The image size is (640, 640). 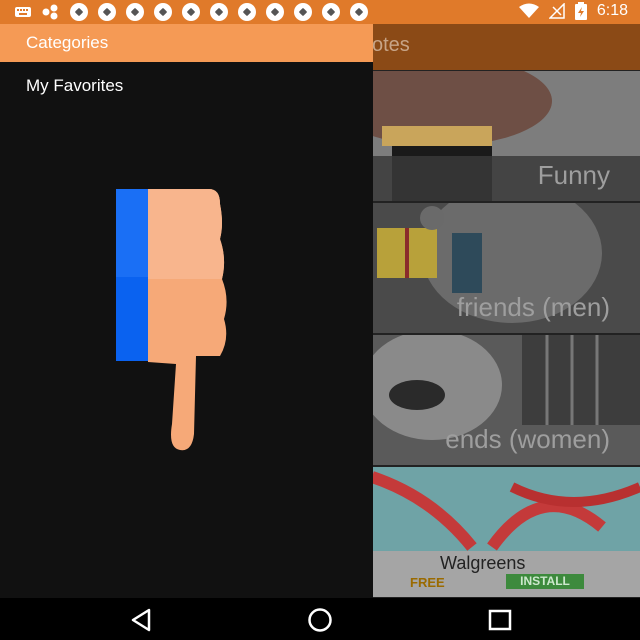 I want to click on status-notification-icons, so click(x=191, y=12).